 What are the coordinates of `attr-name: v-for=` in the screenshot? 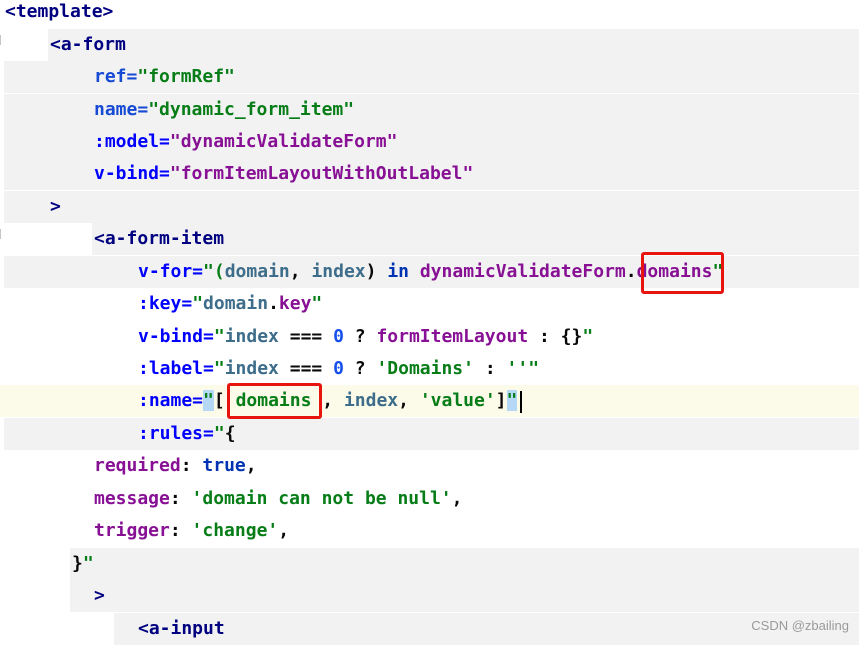 It's located at (171, 271).